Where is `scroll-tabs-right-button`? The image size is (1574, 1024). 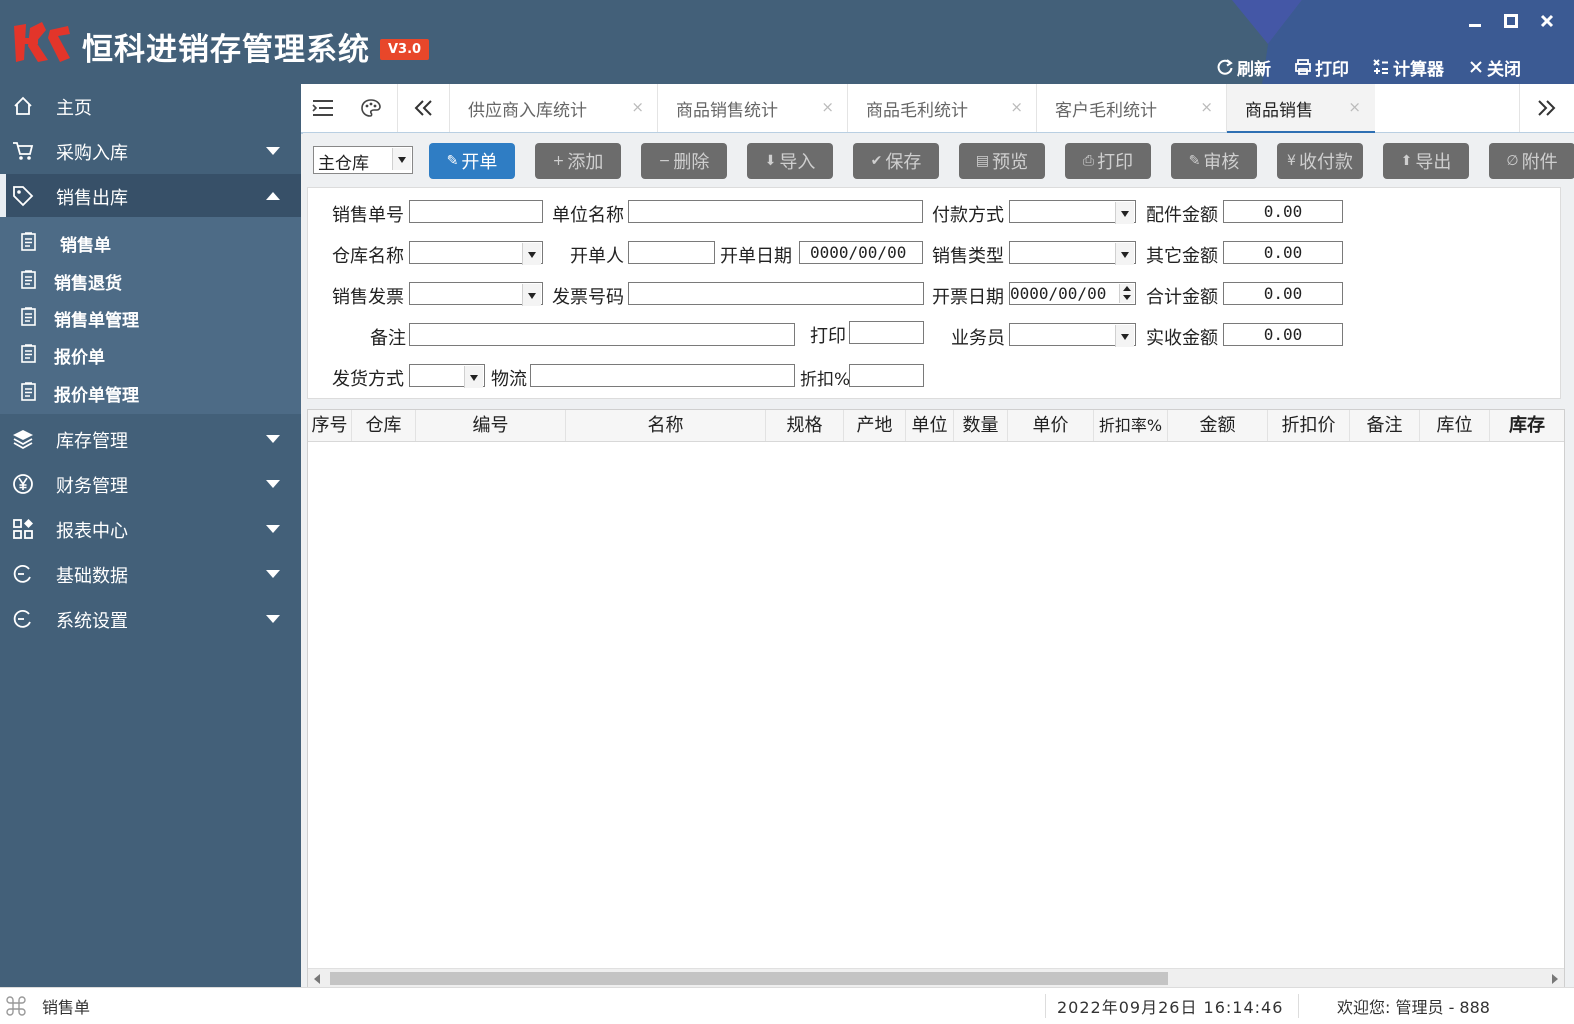 scroll-tabs-right-button is located at coordinates (1545, 108).